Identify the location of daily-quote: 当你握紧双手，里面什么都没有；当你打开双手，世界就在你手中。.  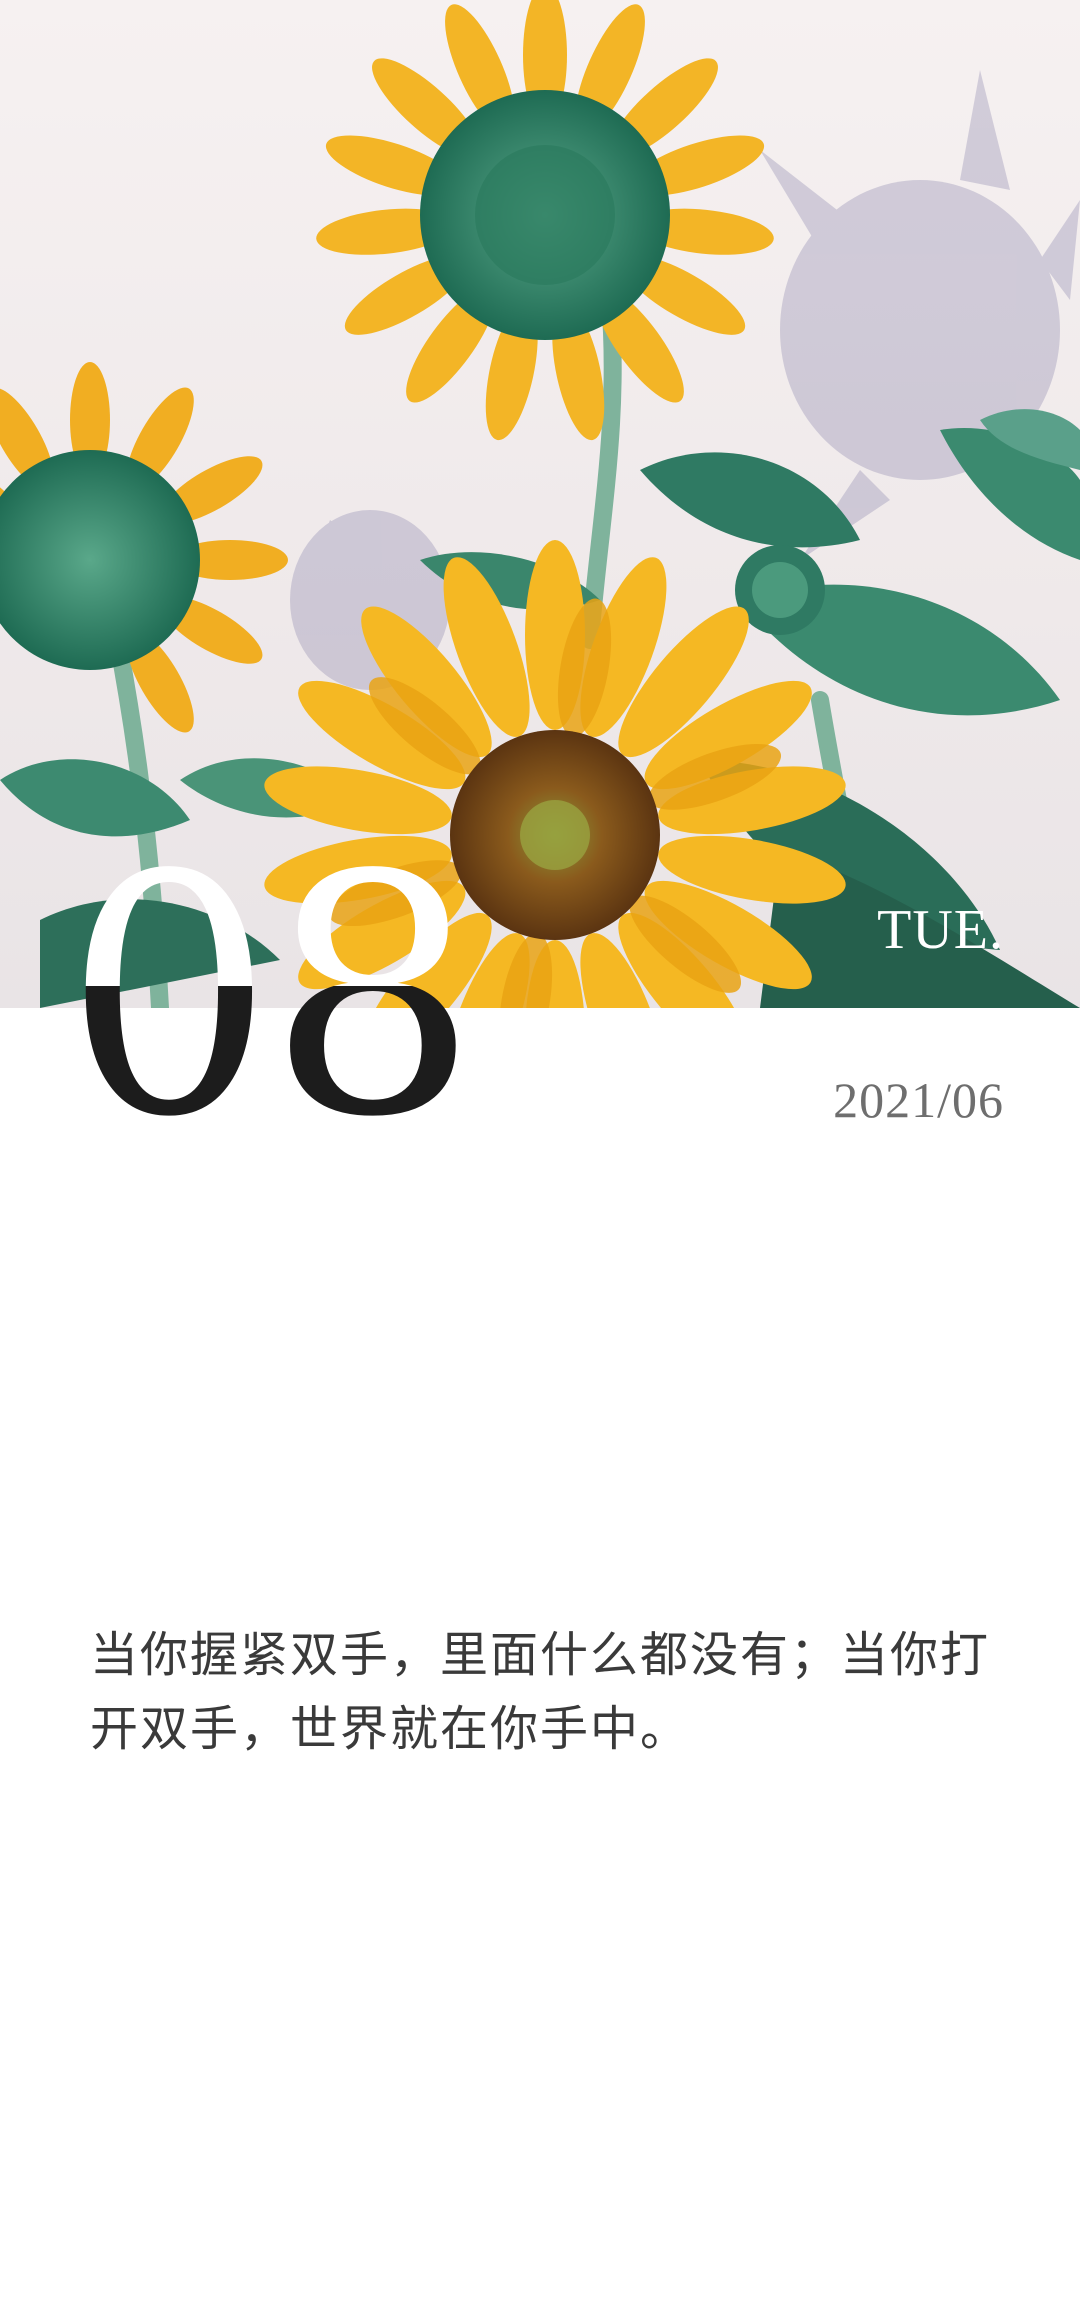
(540, 1692).